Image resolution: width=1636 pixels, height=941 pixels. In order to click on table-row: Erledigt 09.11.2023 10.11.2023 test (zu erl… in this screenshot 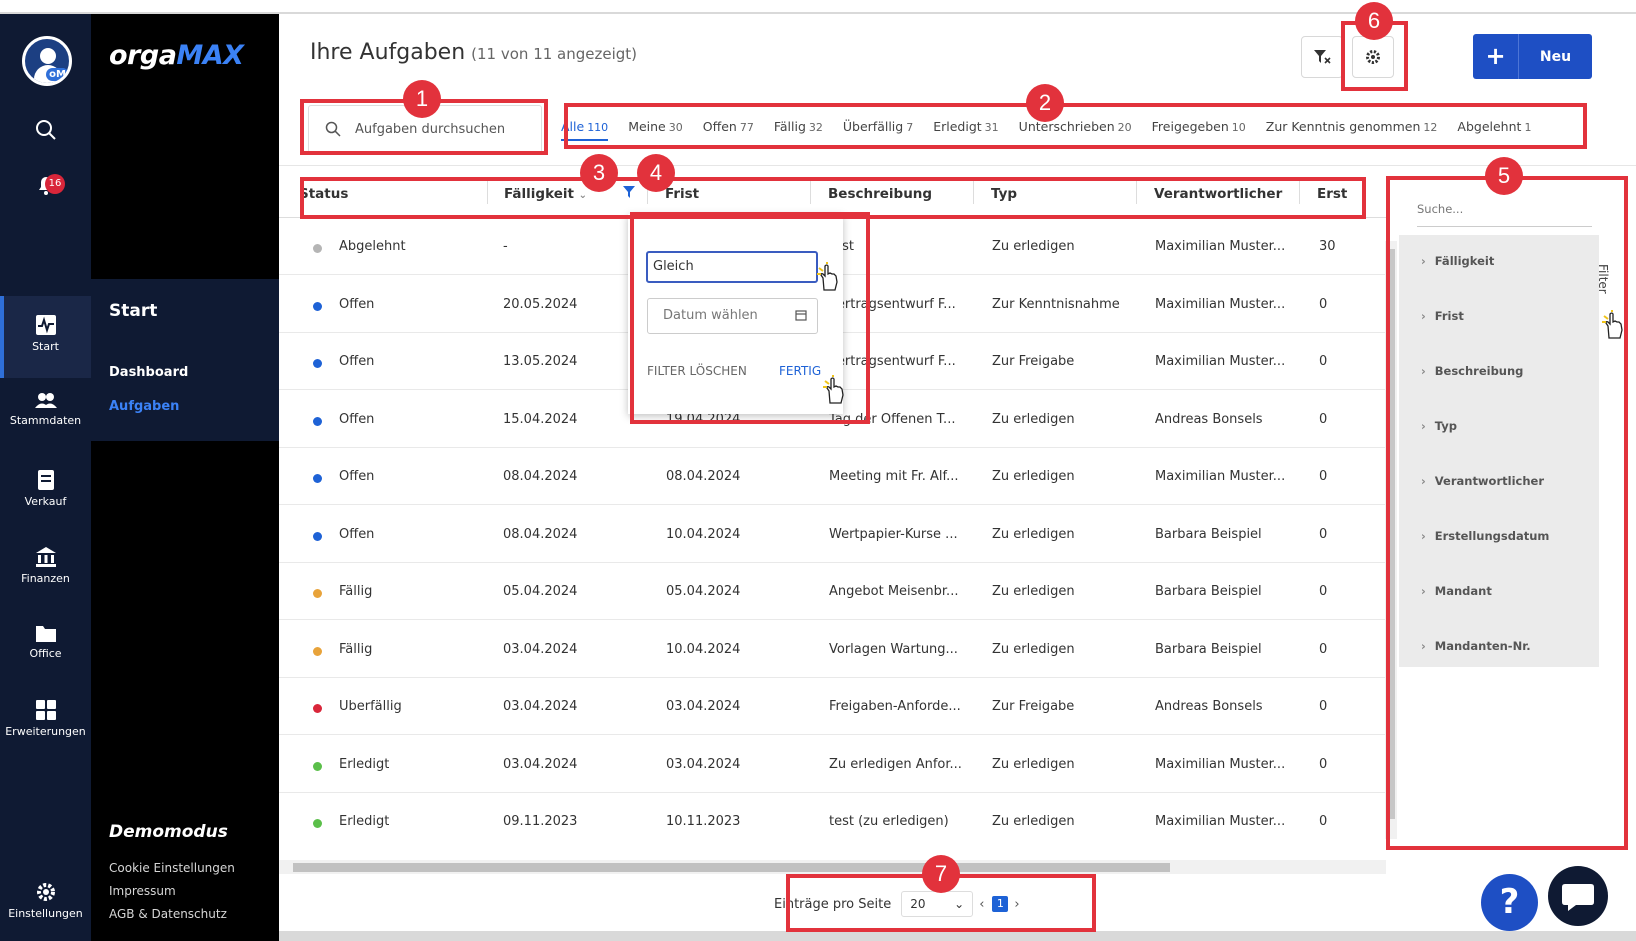, I will do `click(832, 817)`.